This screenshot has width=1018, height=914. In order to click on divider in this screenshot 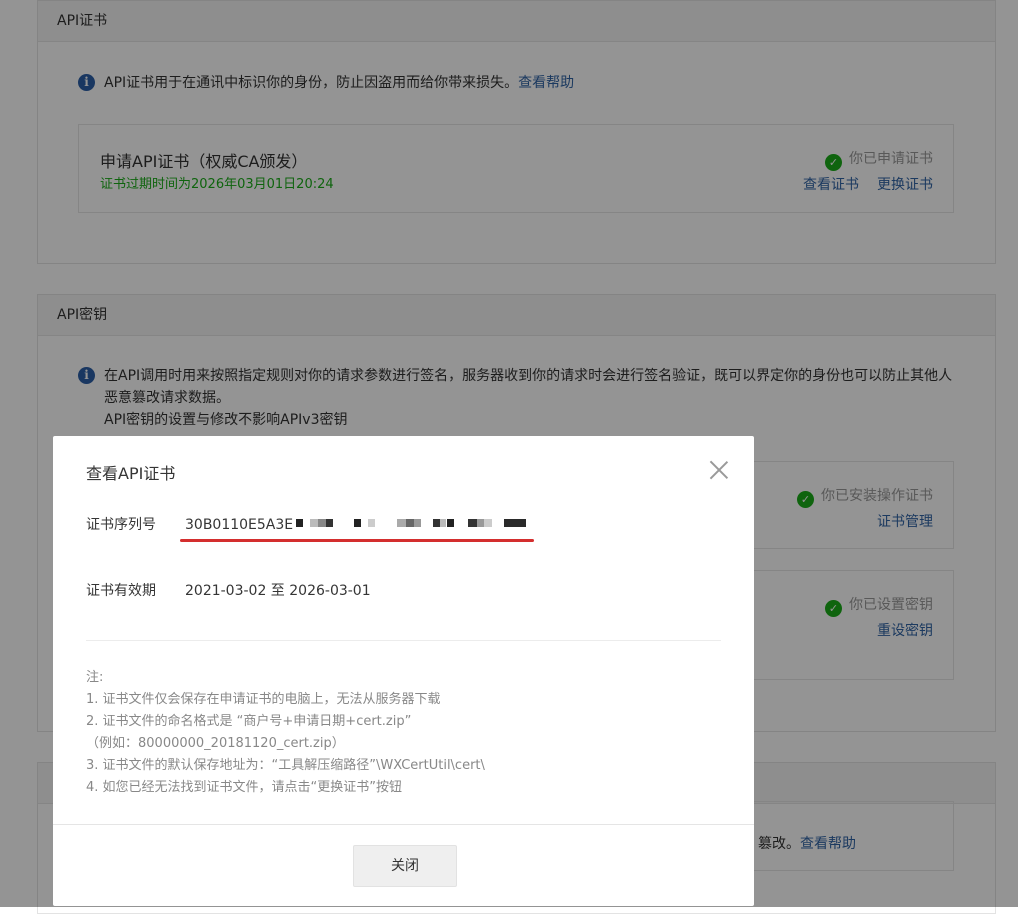, I will do `click(403, 640)`.